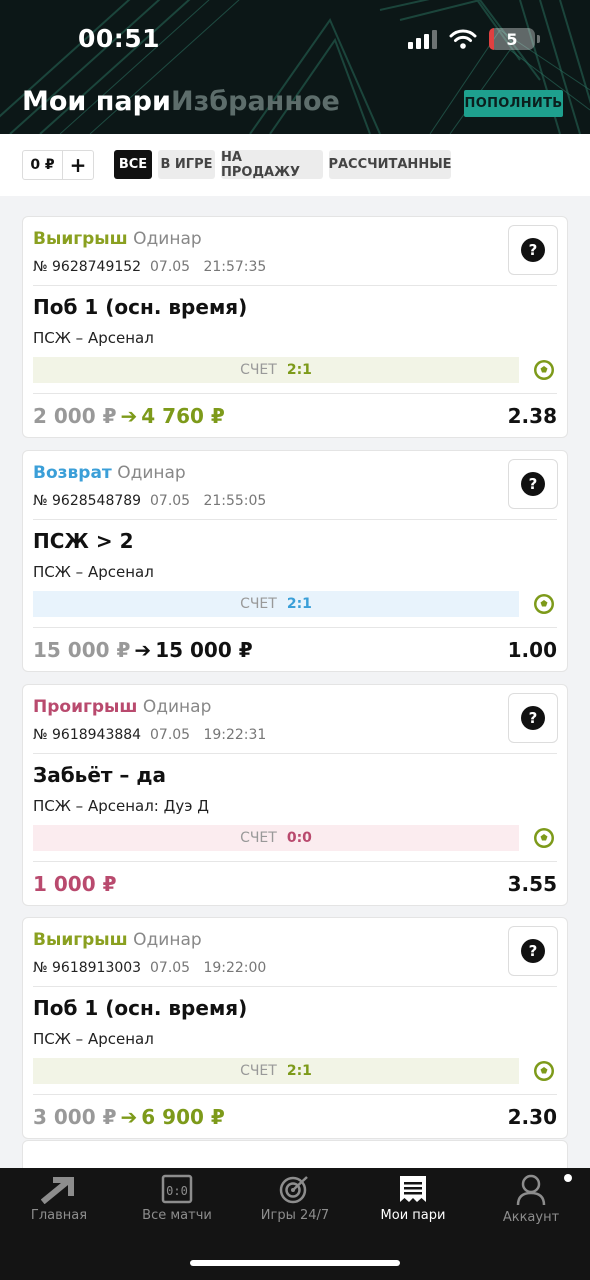 Image resolution: width=590 pixels, height=1280 pixels. I want to click on bet-stake: 3 000 ₽, so click(75, 1117).